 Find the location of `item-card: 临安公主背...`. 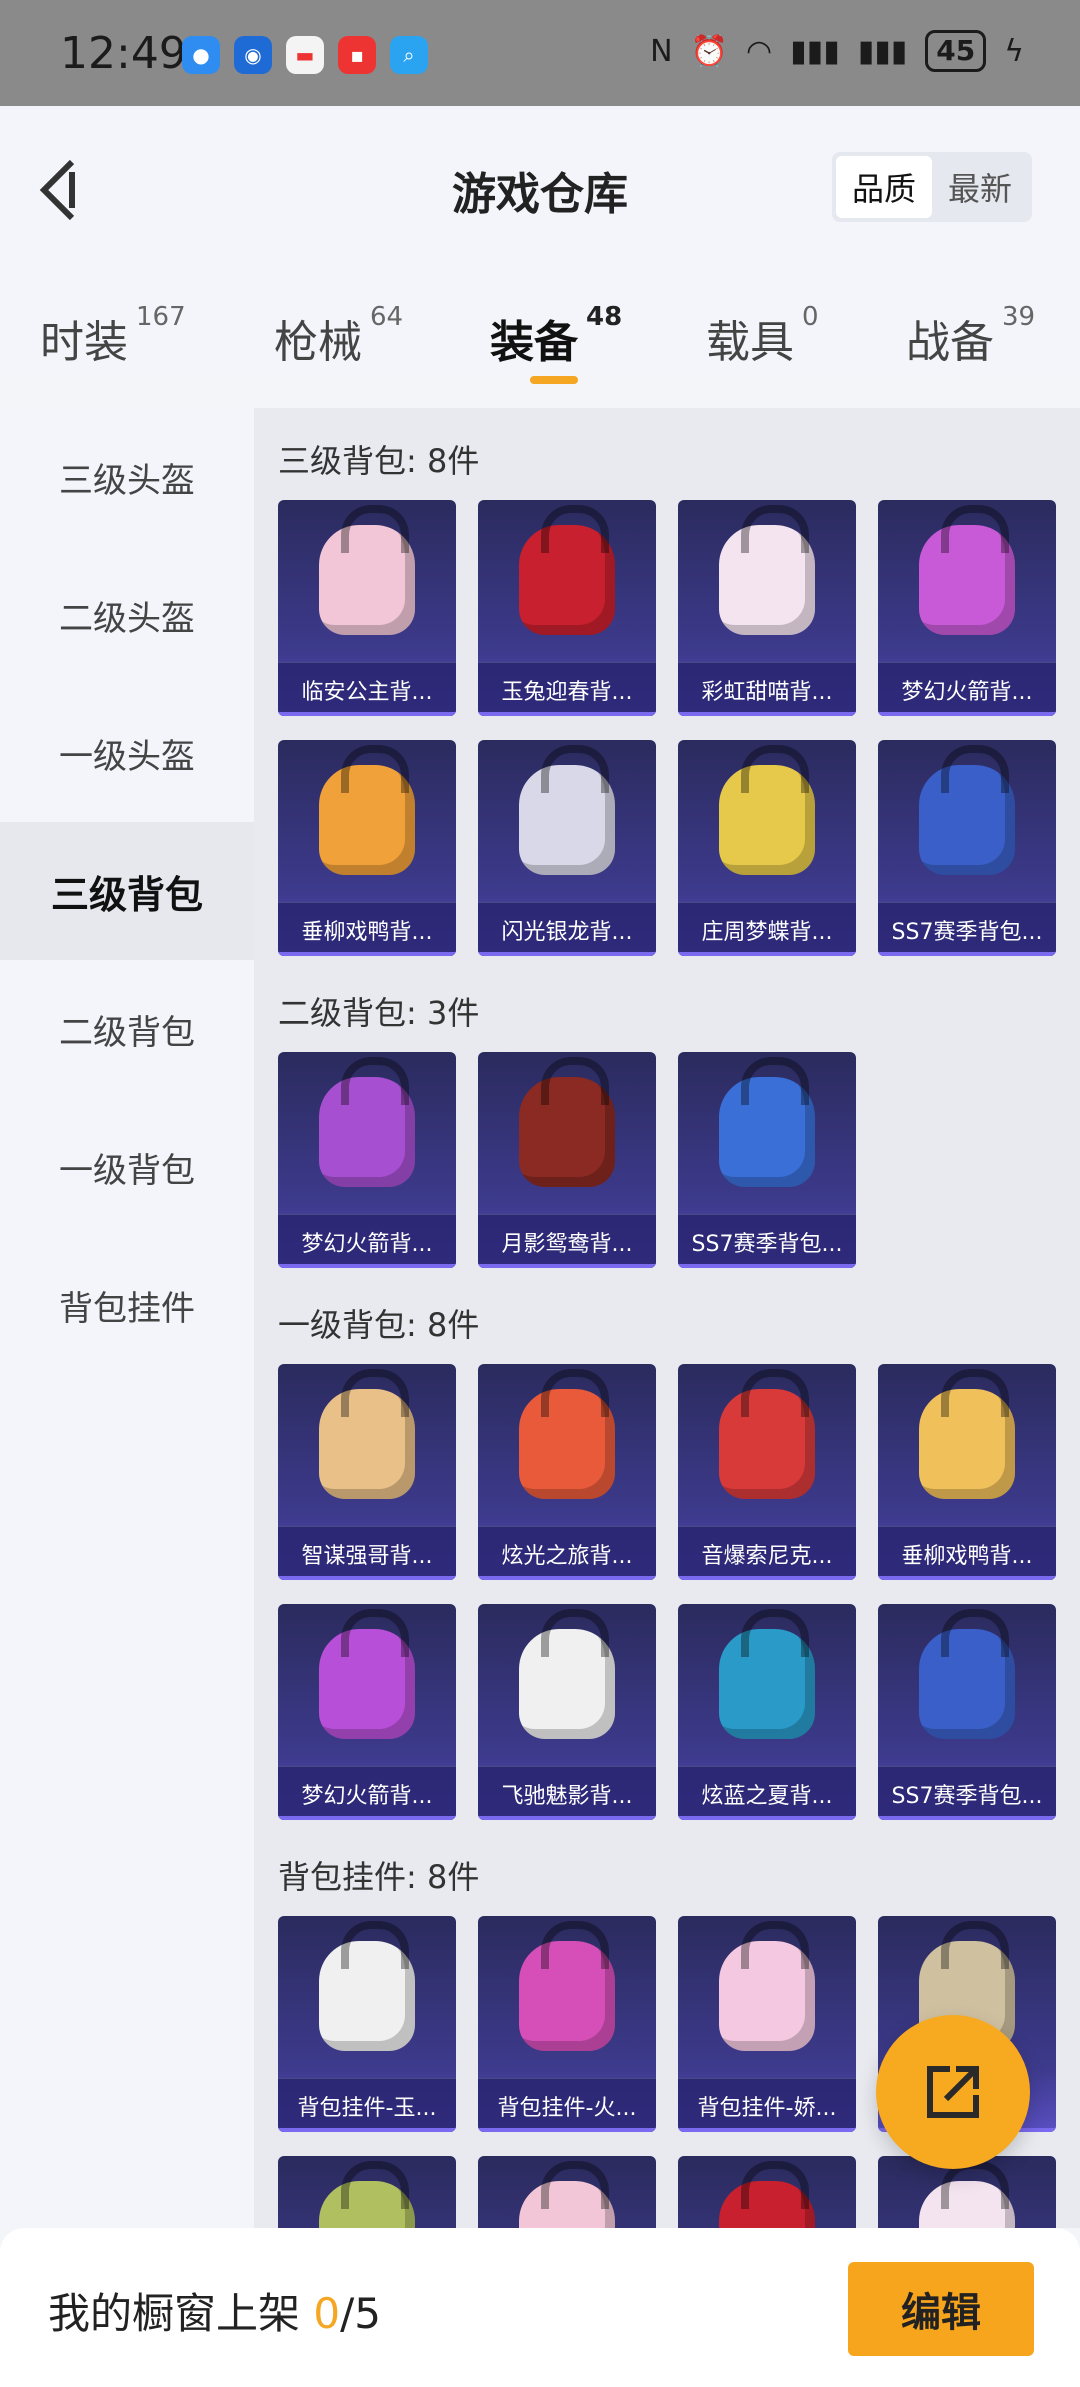

item-card: 临安公主背... is located at coordinates (367, 608).